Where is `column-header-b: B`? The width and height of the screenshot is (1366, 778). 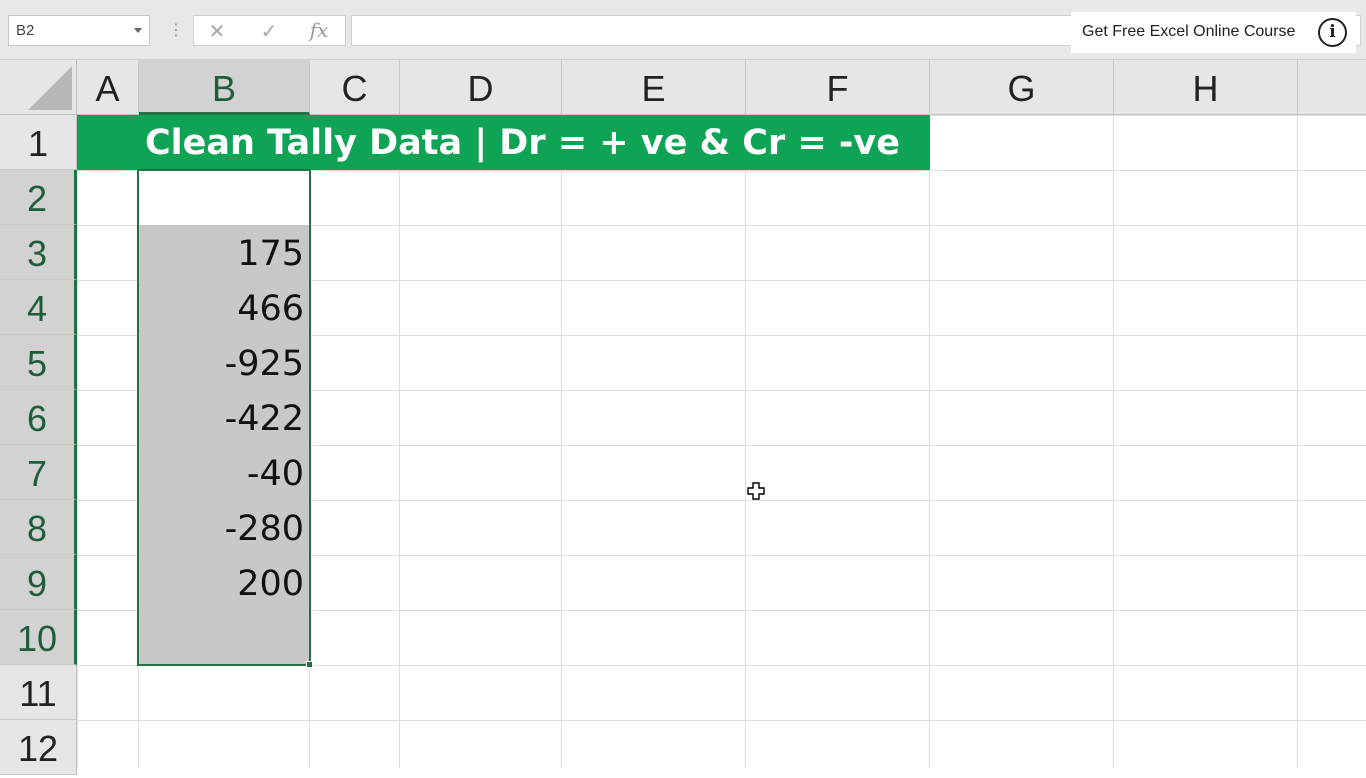 column-header-b: B is located at coordinates (224, 87).